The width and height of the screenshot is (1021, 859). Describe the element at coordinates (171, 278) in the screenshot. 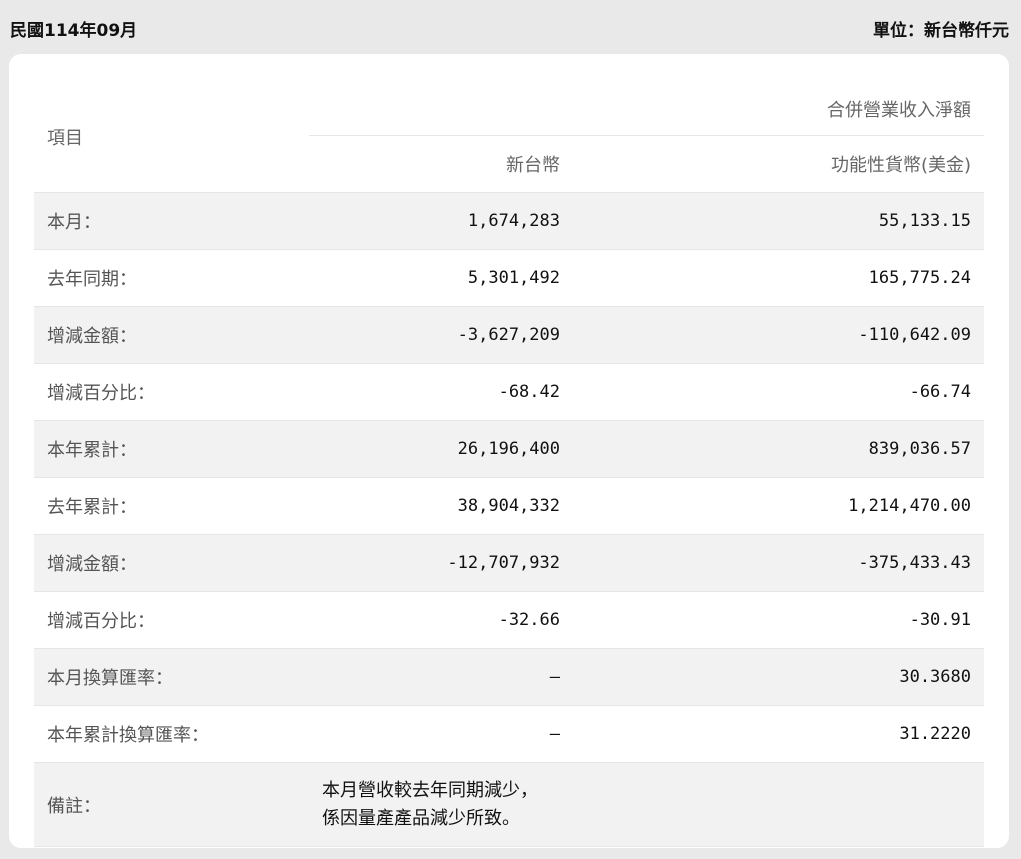

I see `row-label: 去年同期：` at that location.